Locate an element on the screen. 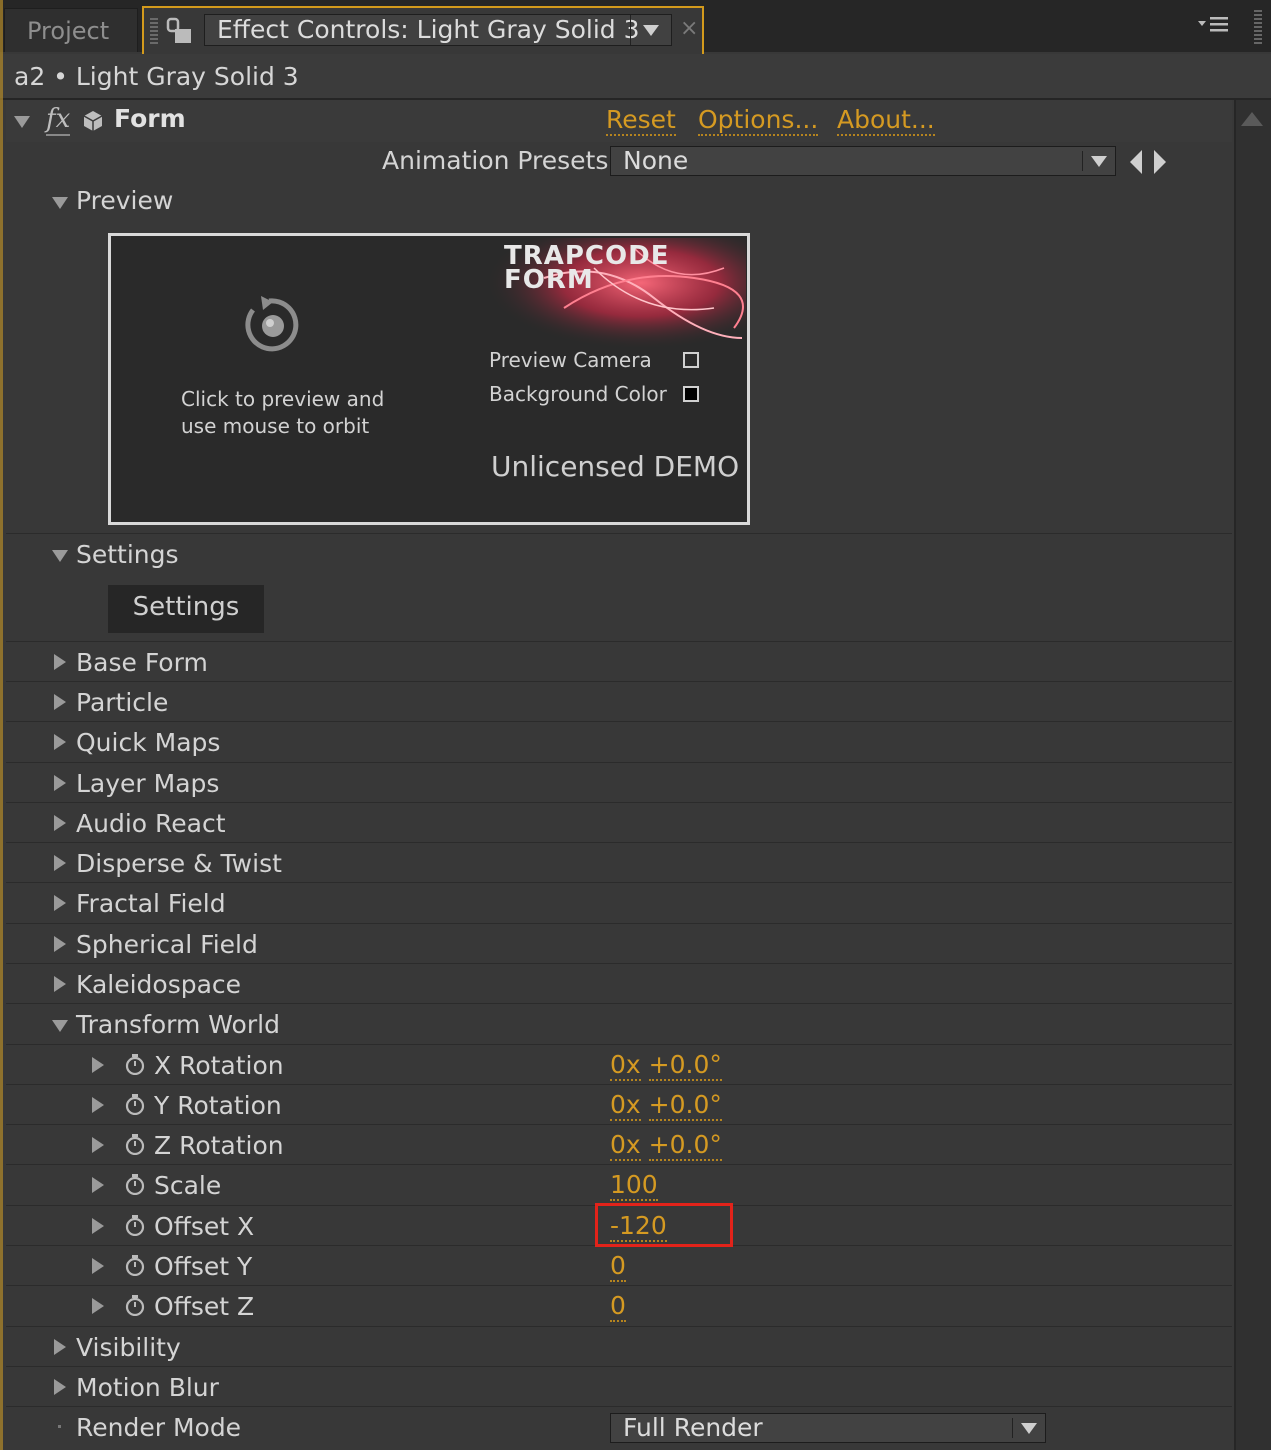 This screenshot has height=1450, width=1271. param-row-scale: Scale 100 is located at coordinates (619, 1184).